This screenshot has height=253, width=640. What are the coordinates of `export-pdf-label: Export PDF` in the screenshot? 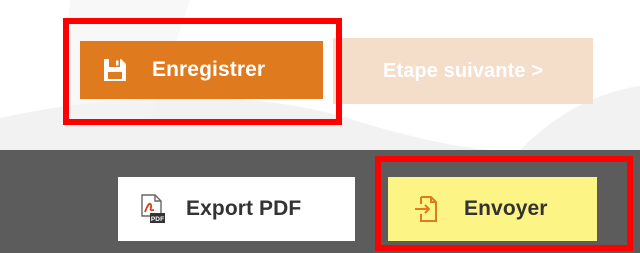 It's located at (244, 208).